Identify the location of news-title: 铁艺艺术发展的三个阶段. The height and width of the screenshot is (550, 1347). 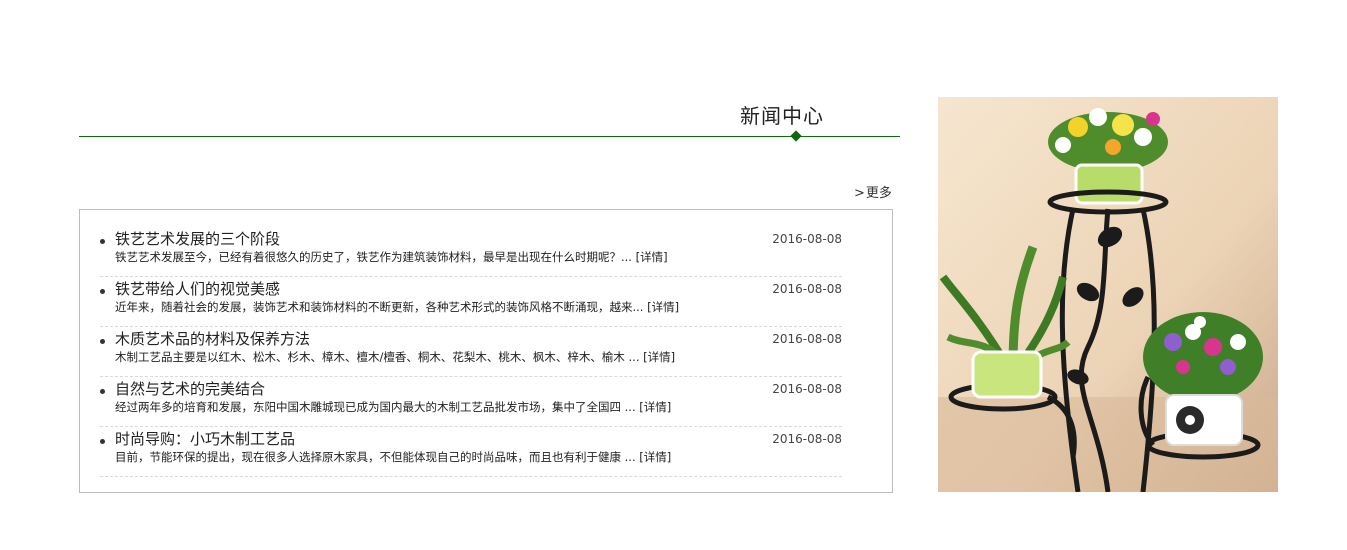
(197, 238).